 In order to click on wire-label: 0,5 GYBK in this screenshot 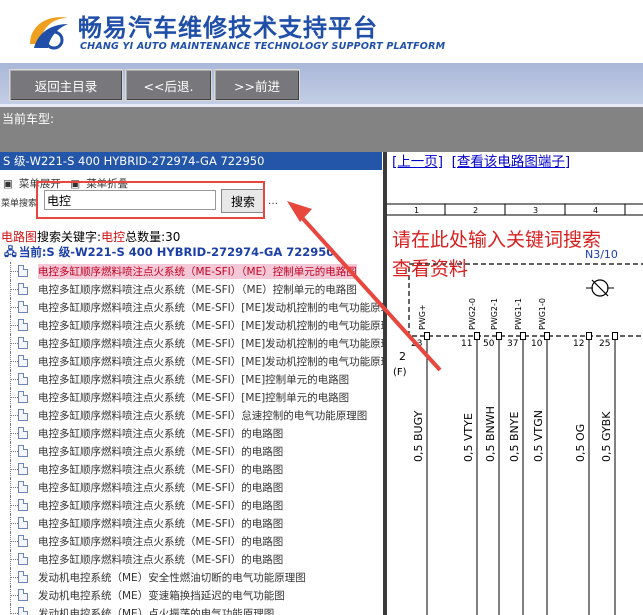, I will do `click(606, 436)`.